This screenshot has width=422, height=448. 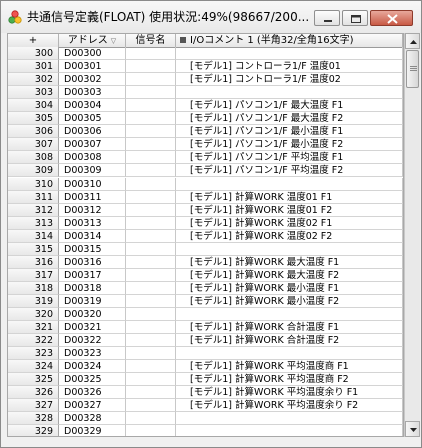 What do you see at coordinates (289, 67) in the screenshot?
I see `io-comment-cell: [モデル1] コントローラ1/F 温度01` at bounding box center [289, 67].